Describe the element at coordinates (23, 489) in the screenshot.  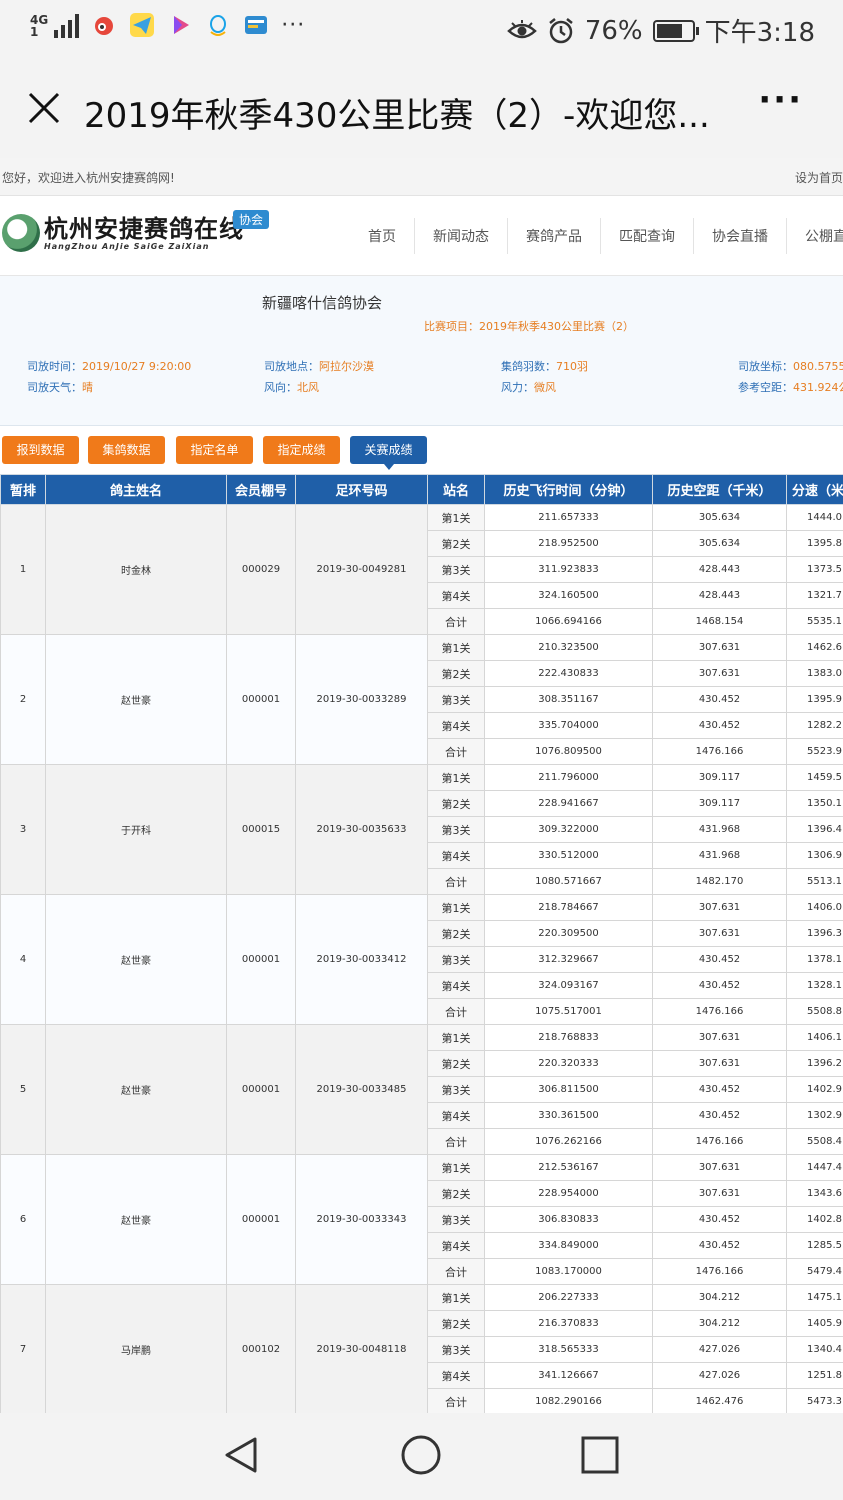
I see `col-rank: 暂排` at that location.